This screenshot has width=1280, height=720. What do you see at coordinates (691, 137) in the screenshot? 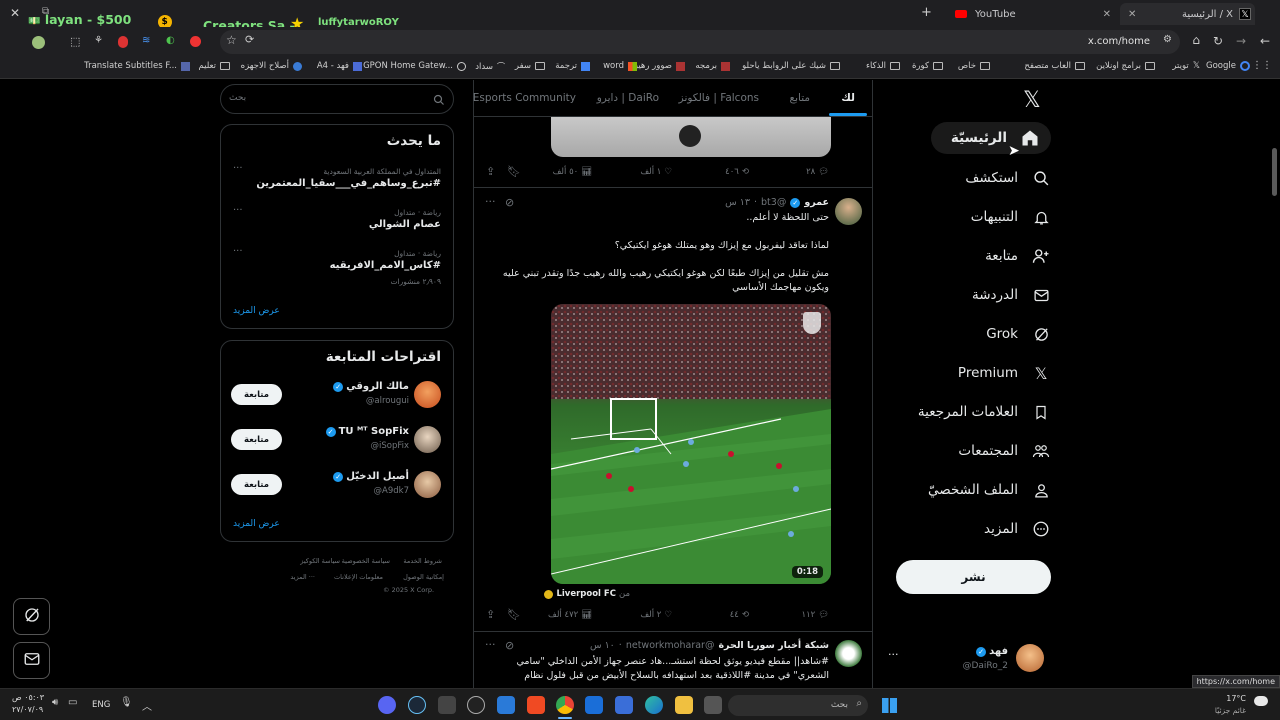
I see `previous-post-media` at bounding box center [691, 137].